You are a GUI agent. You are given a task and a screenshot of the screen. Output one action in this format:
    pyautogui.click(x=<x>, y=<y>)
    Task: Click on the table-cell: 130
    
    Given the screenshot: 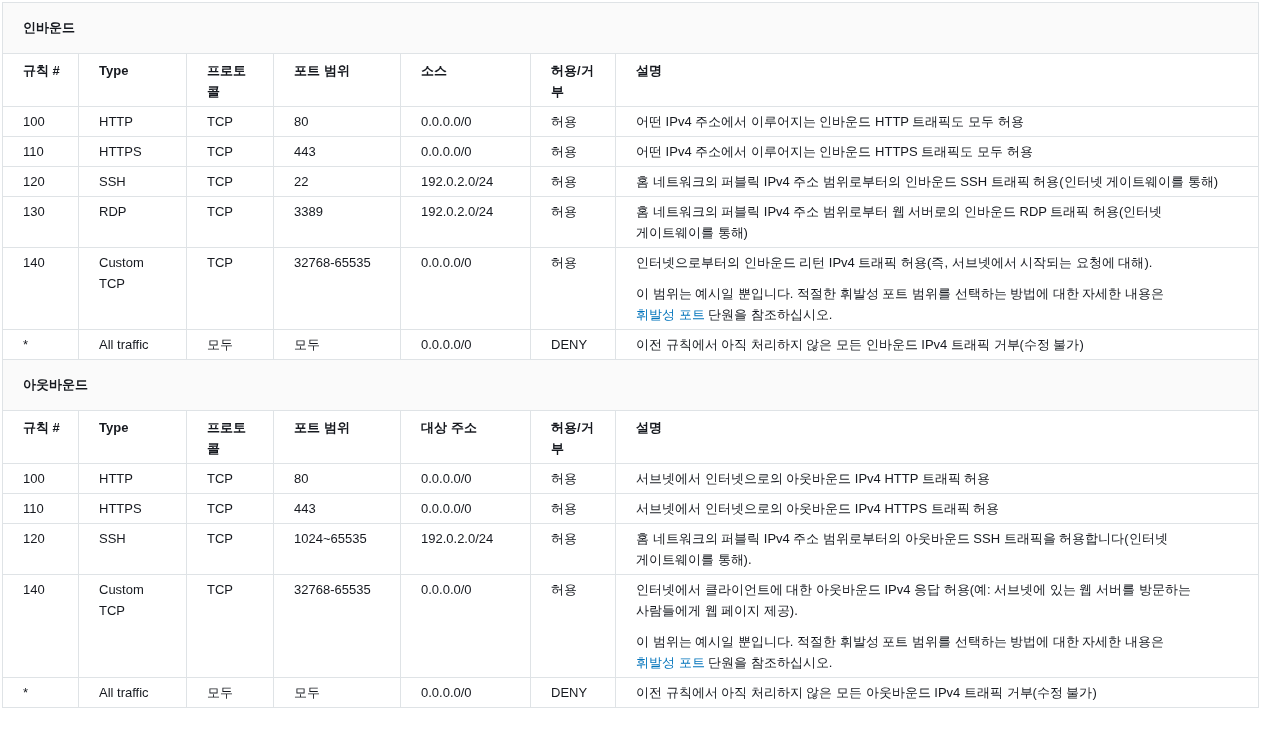 What is the action you would take?
    pyautogui.click(x=40, y=222)
    